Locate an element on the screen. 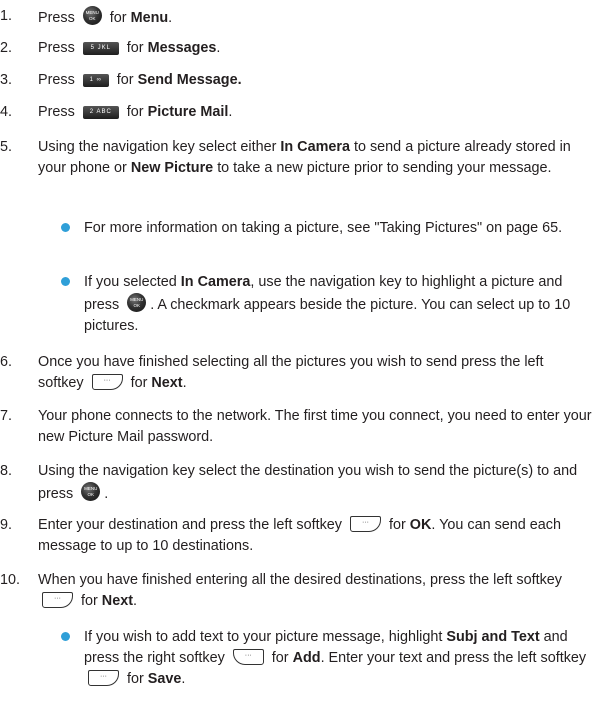  key-5-icon: 5 JKL is located at coordinates (100, 48).